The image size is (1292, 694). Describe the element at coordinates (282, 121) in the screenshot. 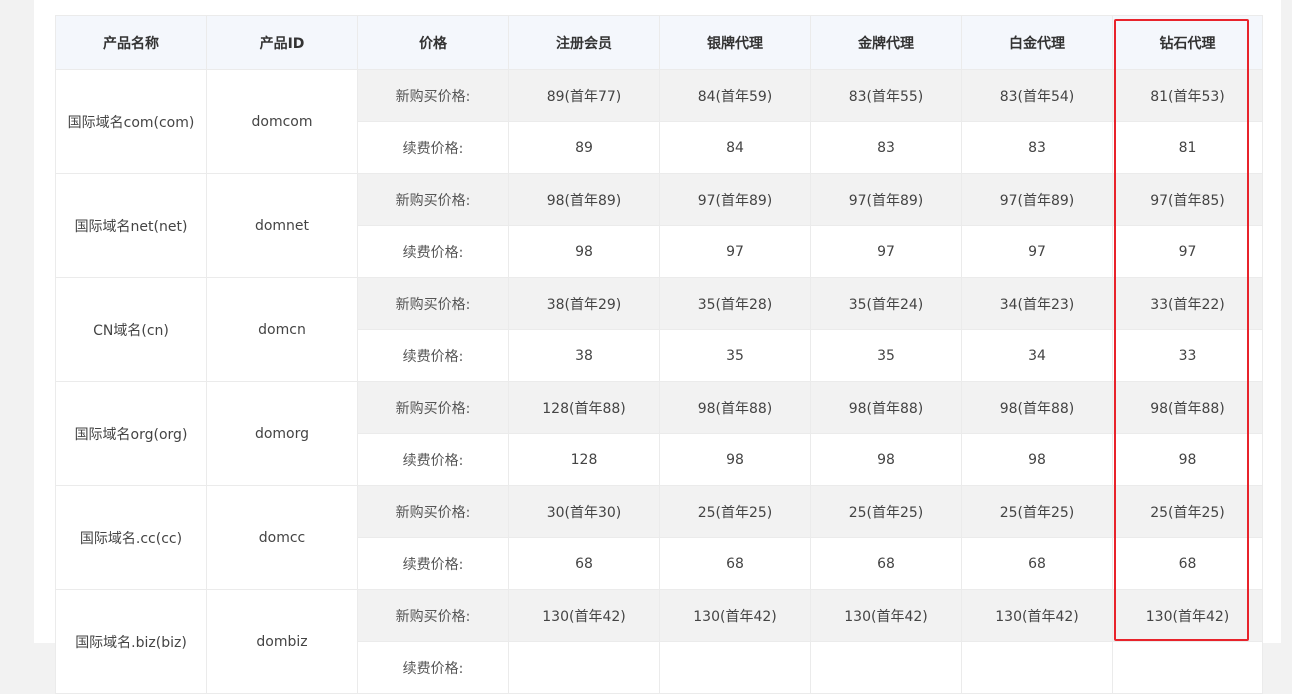

I see `product-id: domcom` at that location.